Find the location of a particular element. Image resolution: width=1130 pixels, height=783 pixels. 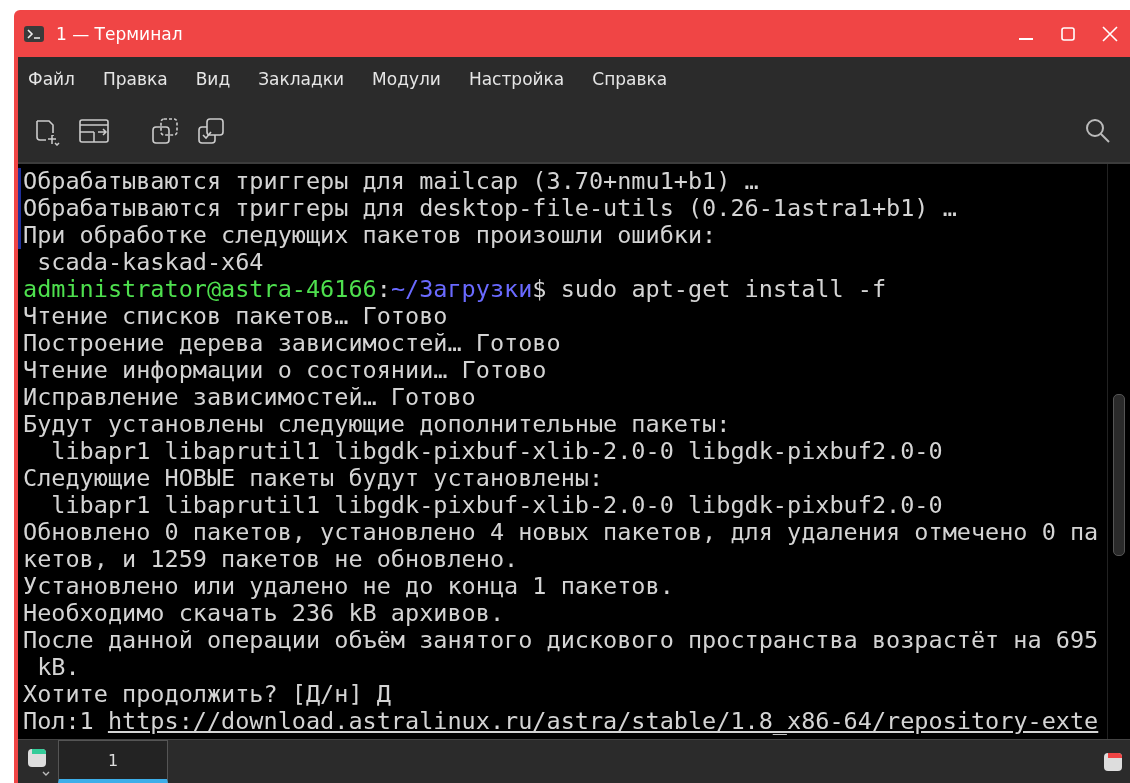

output-label: Пол:1 is located at coordinates (59, 721).